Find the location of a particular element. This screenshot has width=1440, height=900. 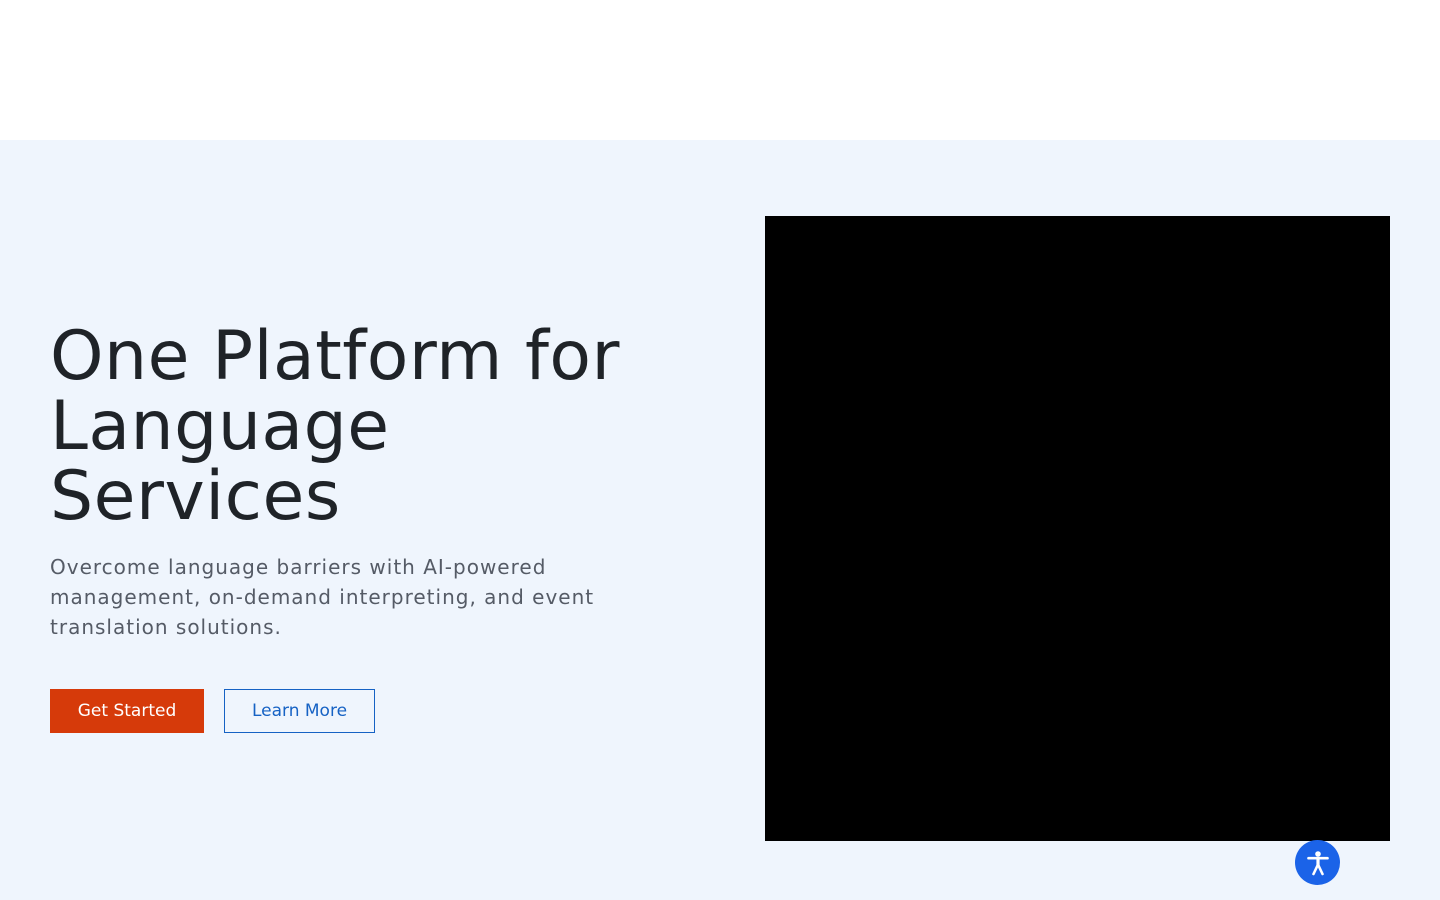

accessibility-person-icon is located at coordinates (1317, 862).